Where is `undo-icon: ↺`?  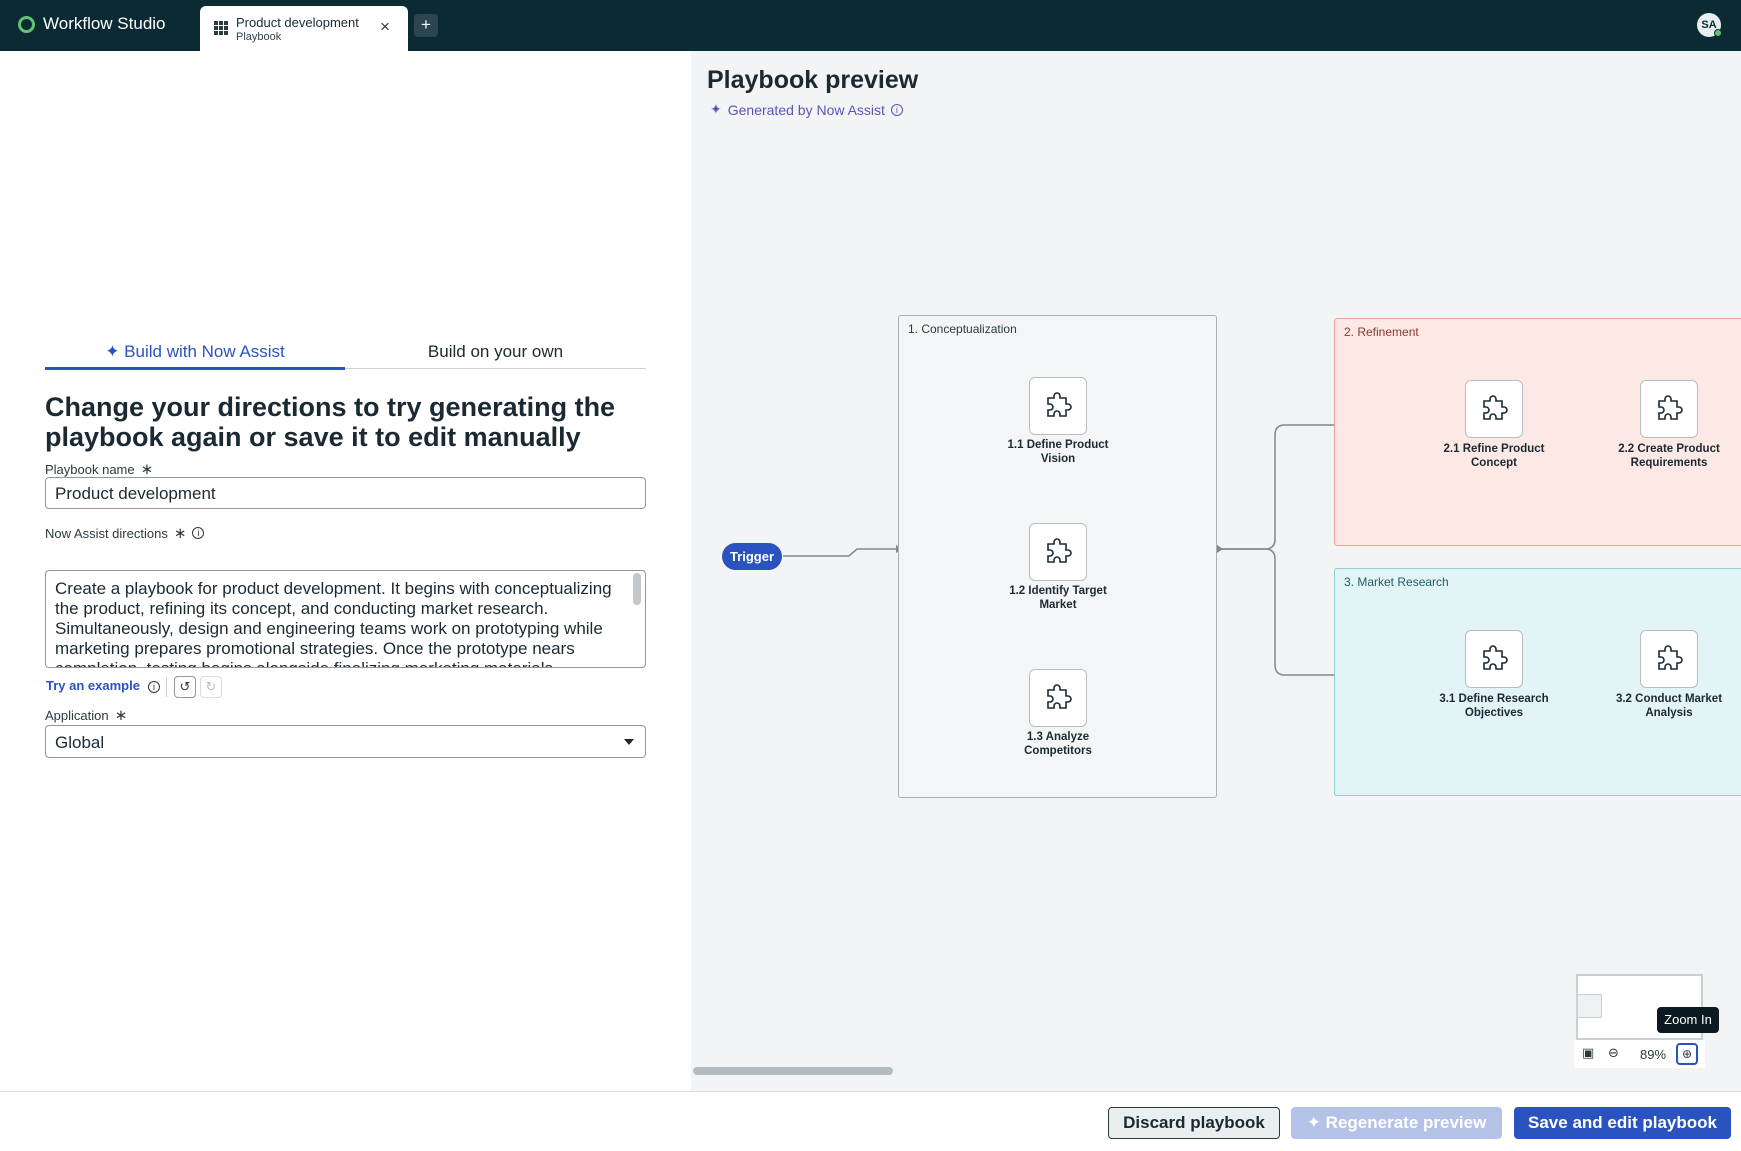 undo-icon: ↺ is located at coordinates (185, 686).